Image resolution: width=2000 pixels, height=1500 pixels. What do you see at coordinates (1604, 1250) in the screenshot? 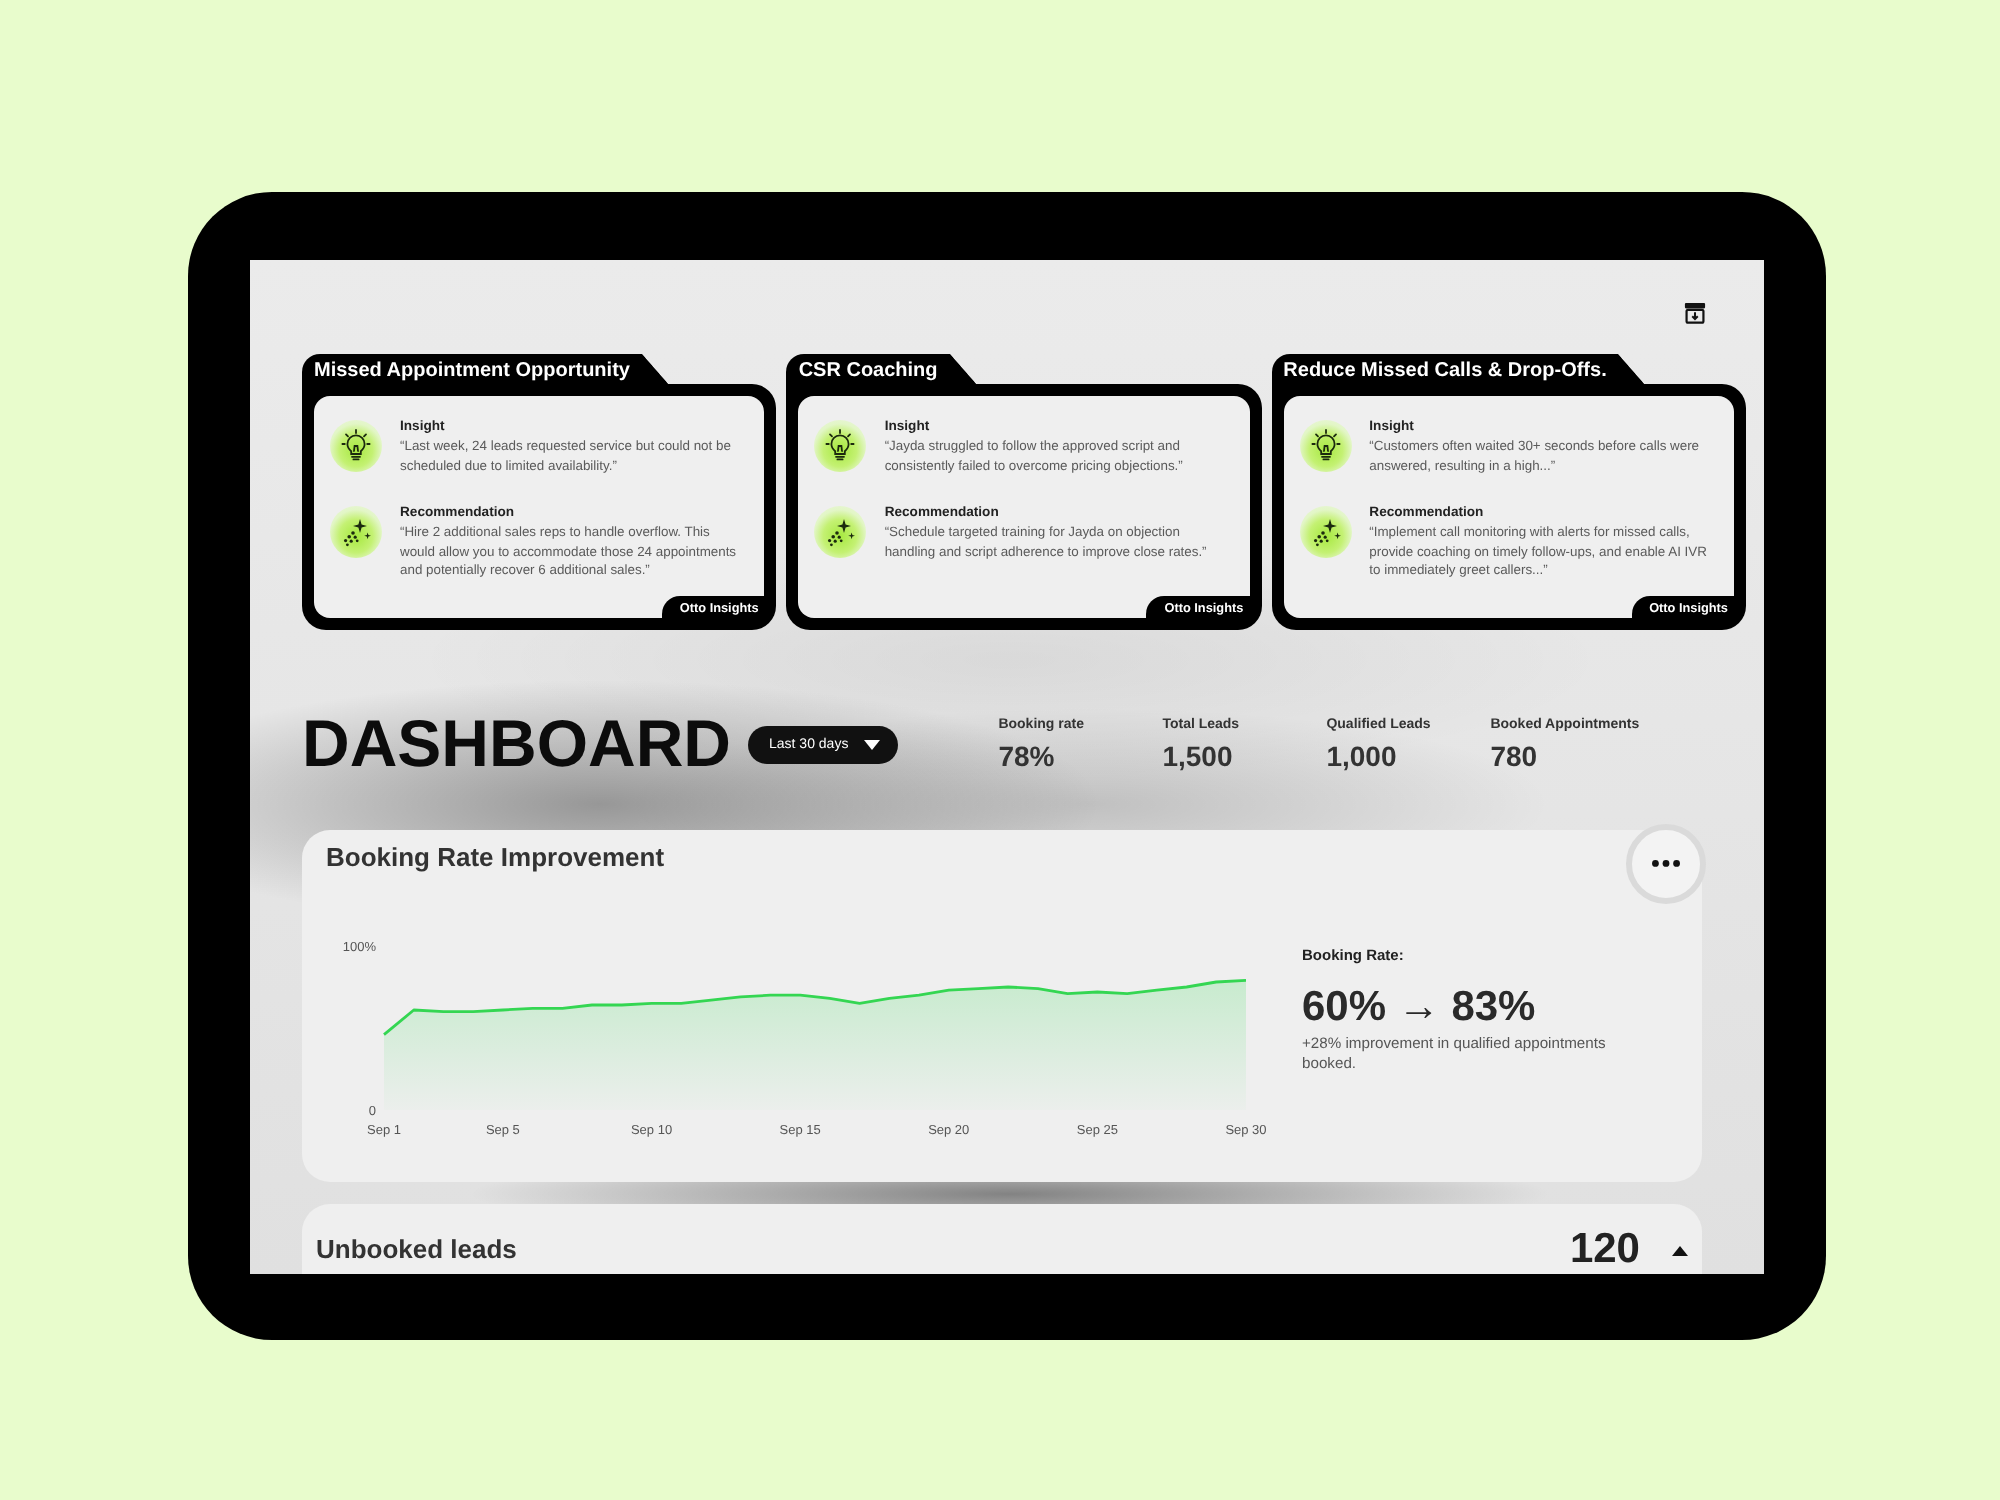
I see `leads-count: 120` at bounding box center [1604, 1250].